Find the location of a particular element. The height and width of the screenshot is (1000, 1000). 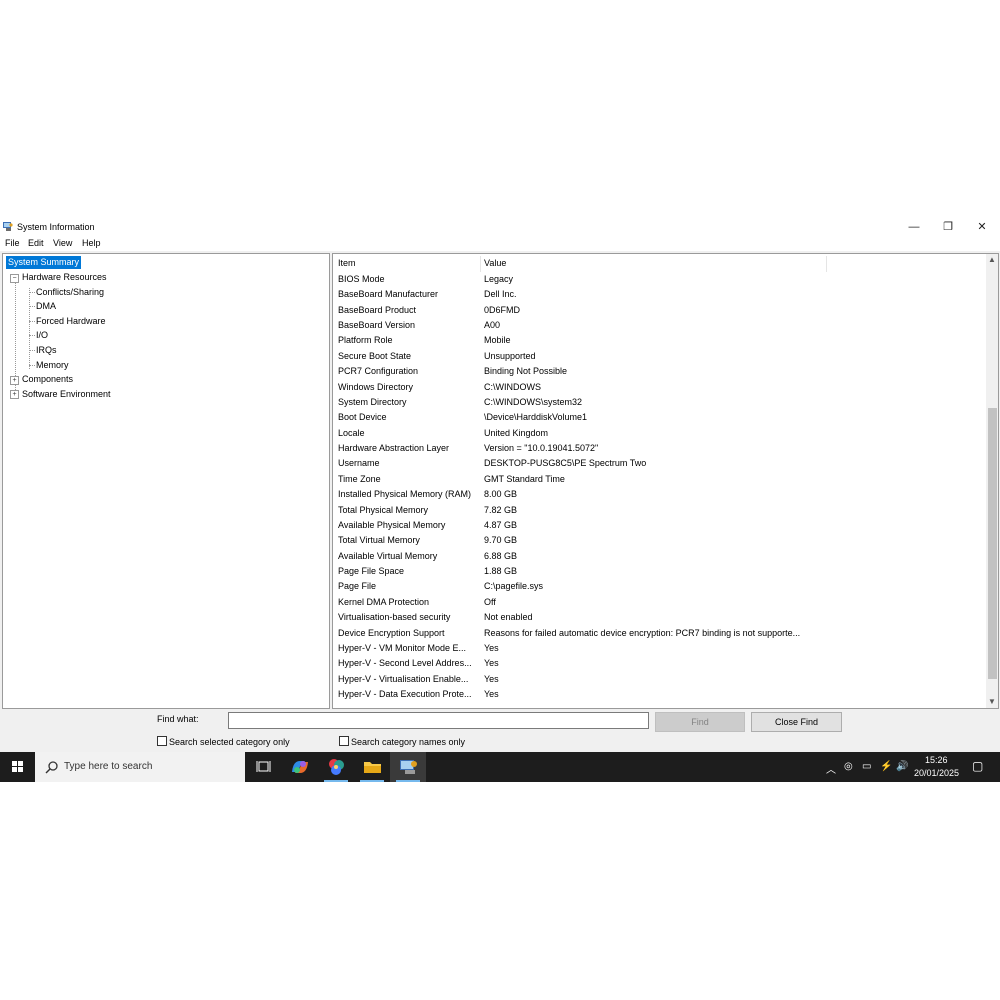

menu-file: File is located at coordinates (12, 243).